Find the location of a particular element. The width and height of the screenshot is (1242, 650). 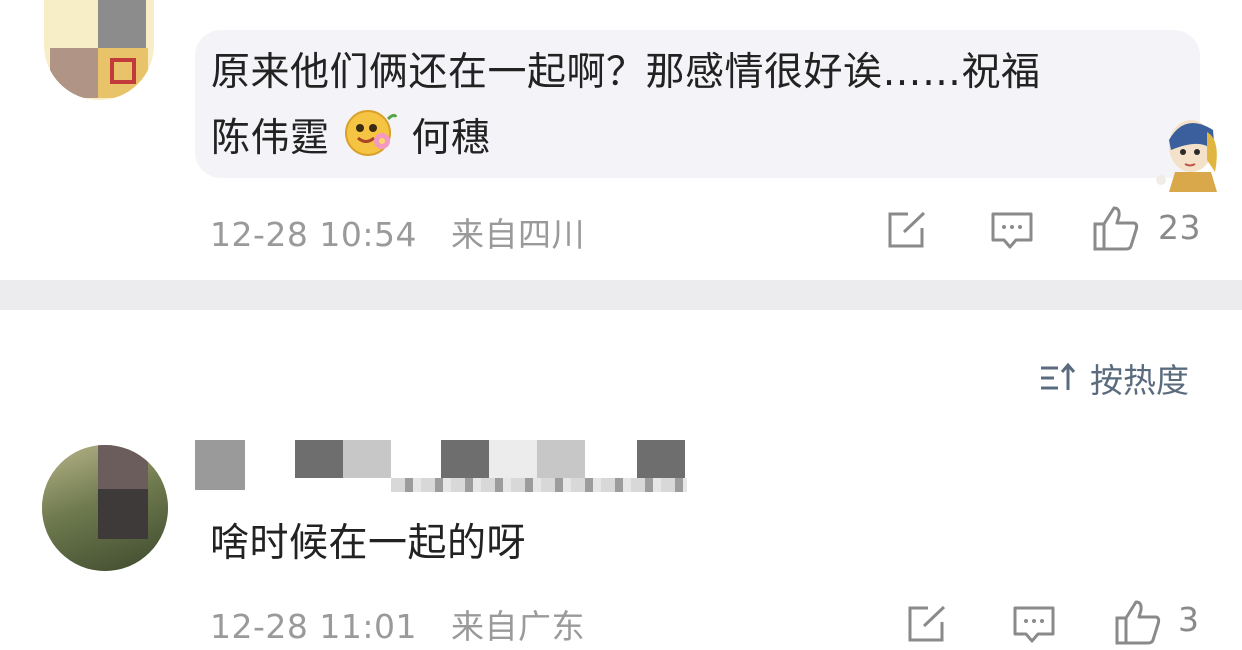

like-count: 3 is located at coordinates (1189, 619).